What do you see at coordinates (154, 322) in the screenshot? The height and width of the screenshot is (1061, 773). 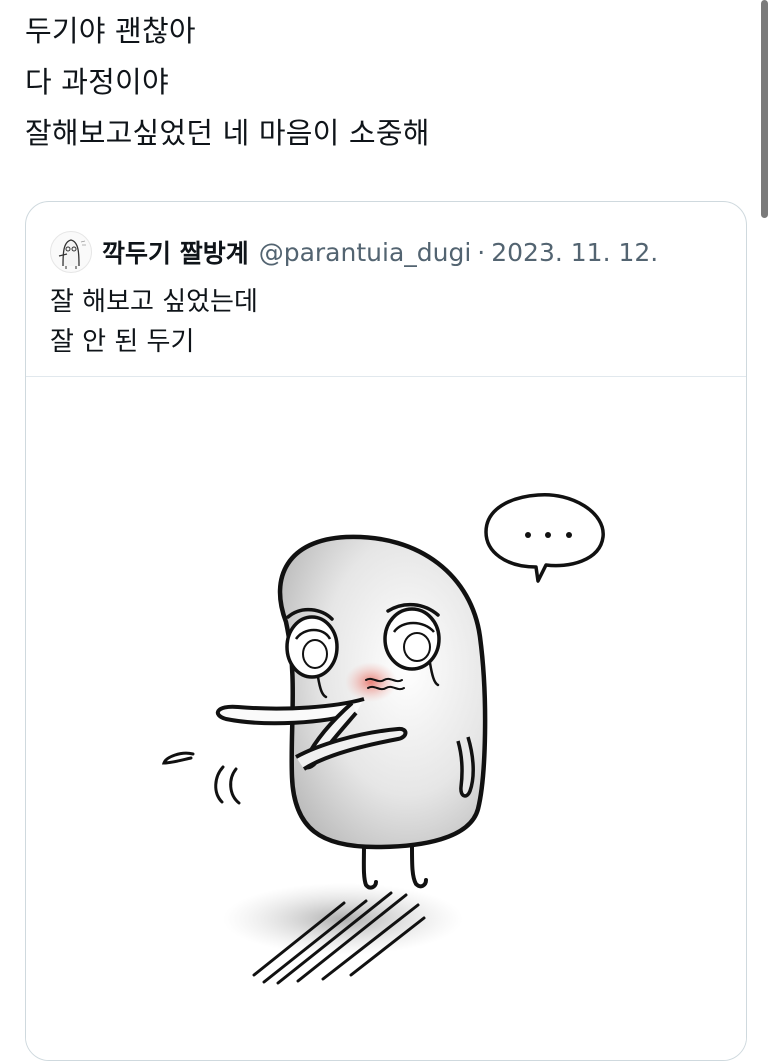 I see `quoted-tweet-text: 잘 해보고 싶었는데 잘 안 된 두기` at bounding box center [154, 322].